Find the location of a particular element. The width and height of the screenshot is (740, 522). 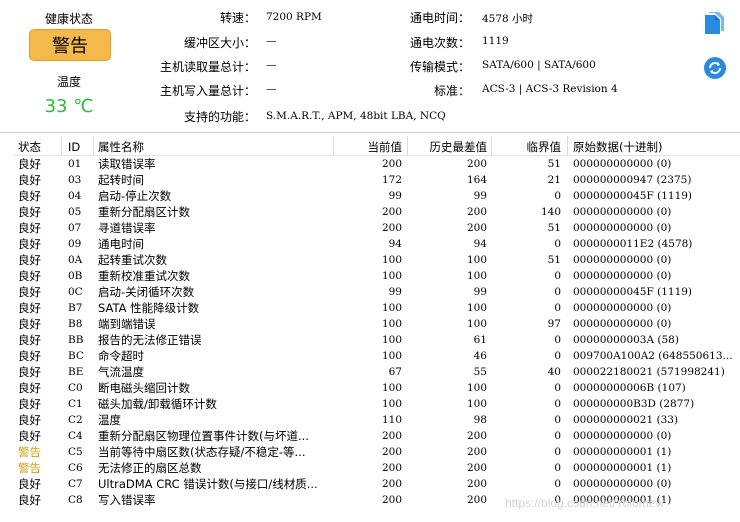

row-raw-data: 00000000003A (58) is located at coordinates (626, 340).